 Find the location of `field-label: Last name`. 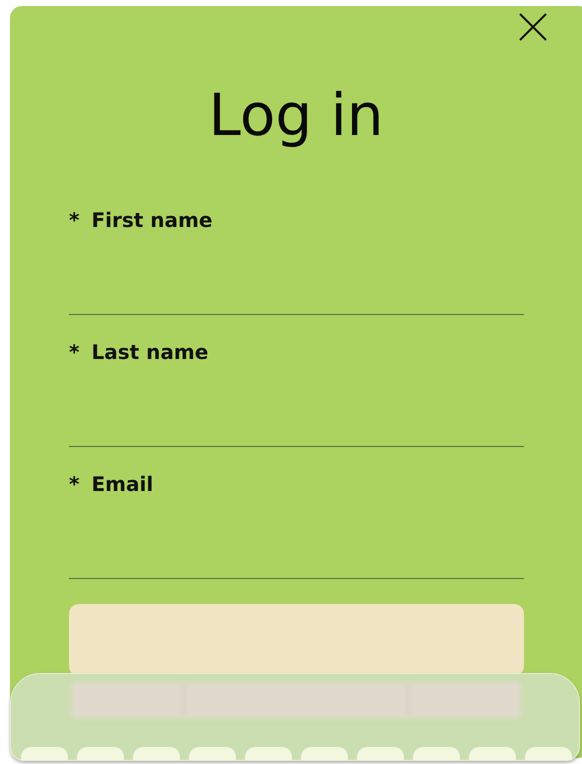

field-label: Last name is located at coordinates (149, 352).